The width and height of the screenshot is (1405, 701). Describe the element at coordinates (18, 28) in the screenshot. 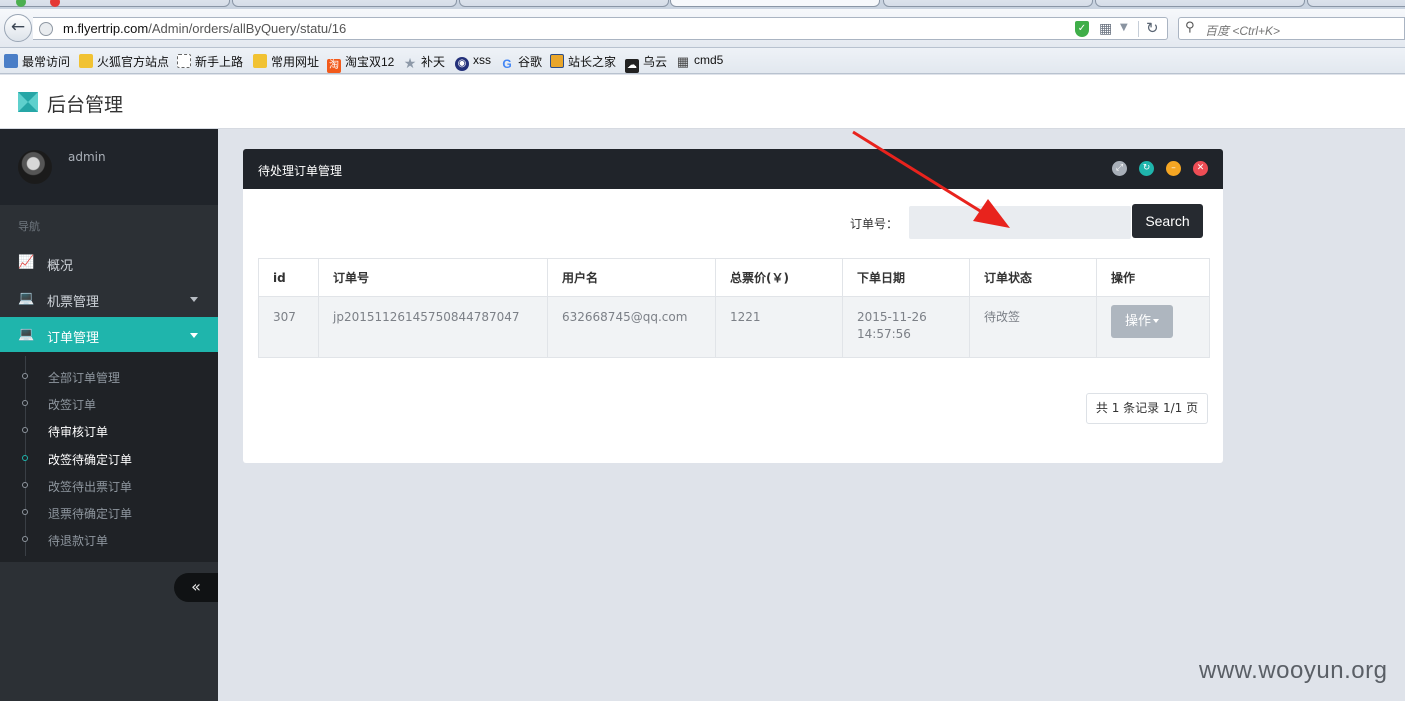

I see `back-arrow-icon: ←` at that location.